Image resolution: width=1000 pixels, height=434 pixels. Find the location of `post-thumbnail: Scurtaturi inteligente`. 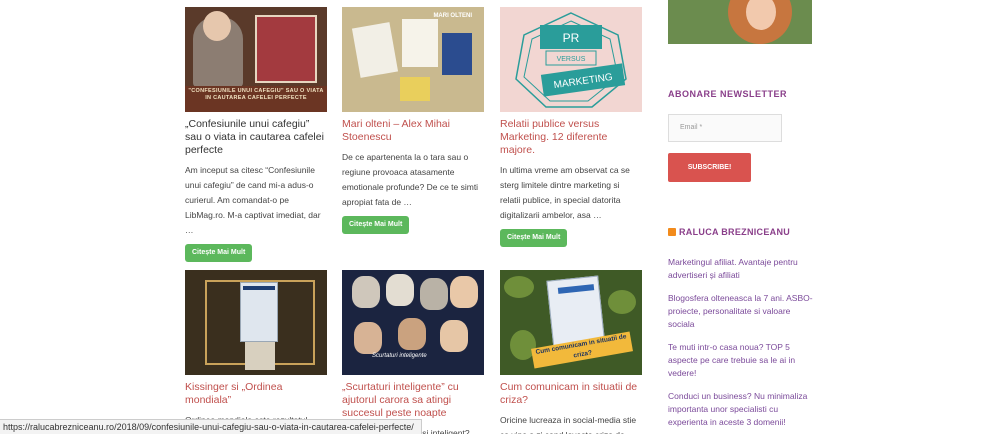

post-thumbnail: Scurtaturi inteligente is located at coordinates (413, 322).